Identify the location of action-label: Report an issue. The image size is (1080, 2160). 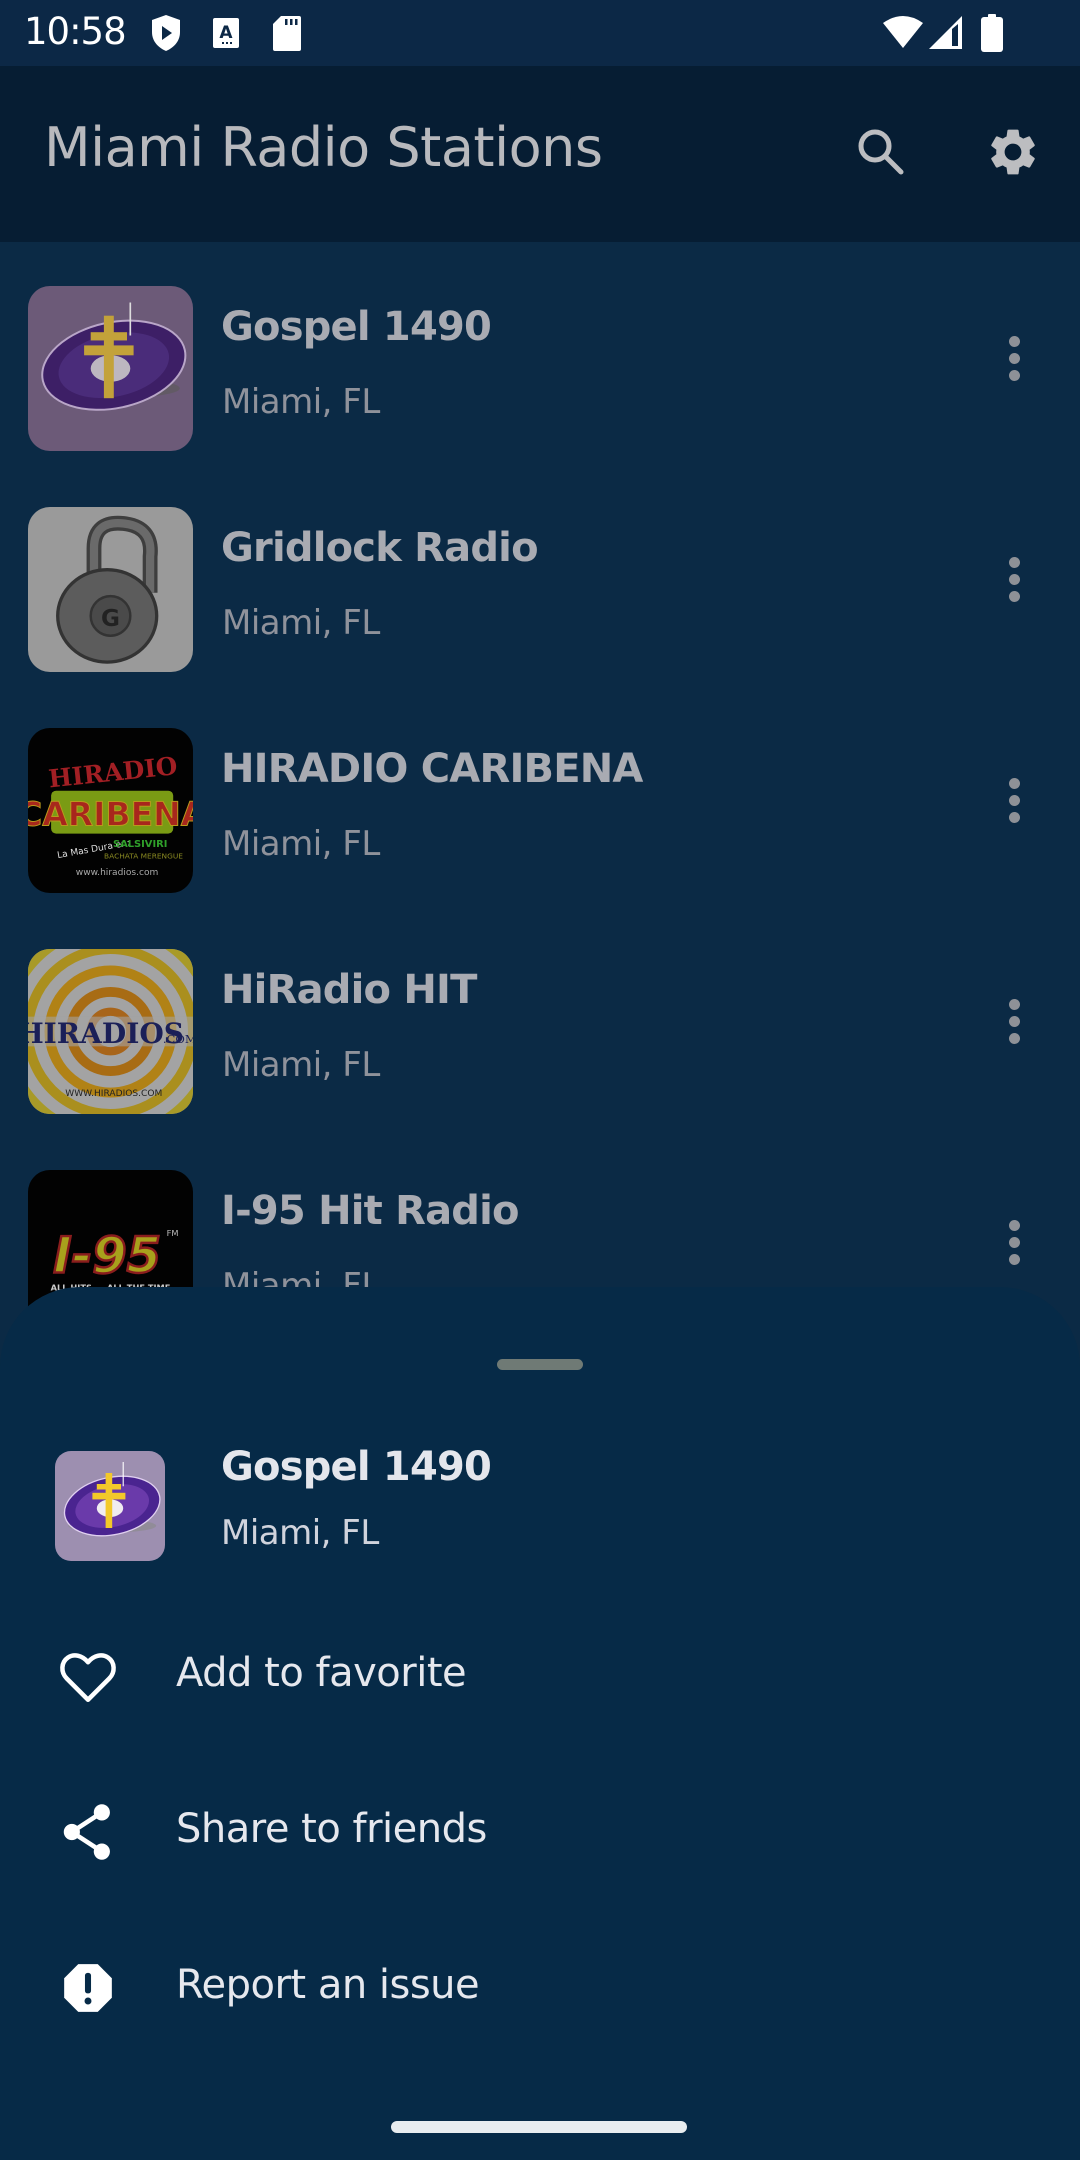
(328, 1985).